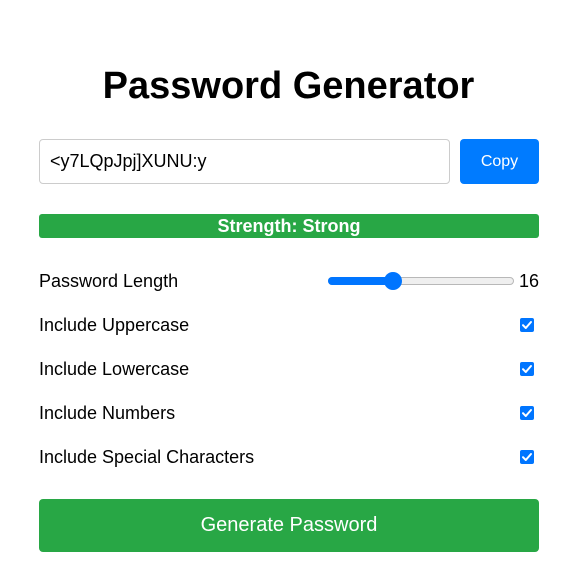  Describe the element at coordinates (289, 525) in the screenshot. I see `generate-password-button: Generate Password` at that location.